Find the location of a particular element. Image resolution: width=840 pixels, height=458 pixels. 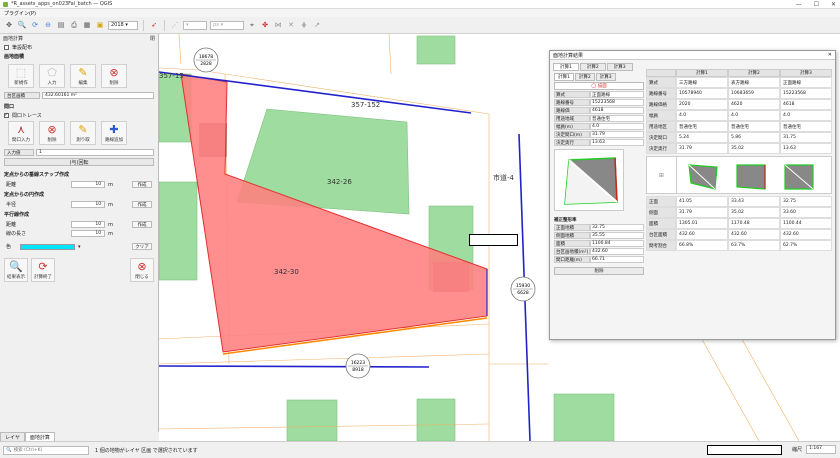

form-value: 普通住宅 is located at coordinates (617, 118).